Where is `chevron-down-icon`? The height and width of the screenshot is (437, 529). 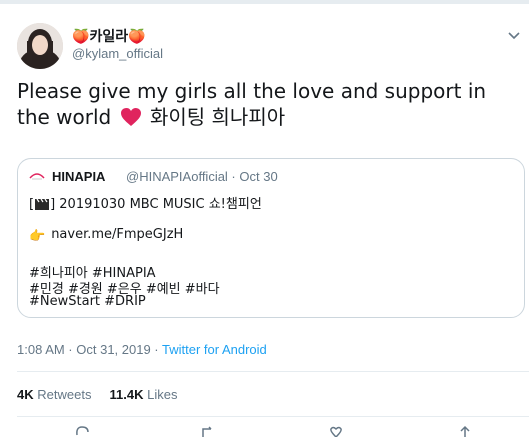 chevron-down-icon is located at coordinates (514, 35).